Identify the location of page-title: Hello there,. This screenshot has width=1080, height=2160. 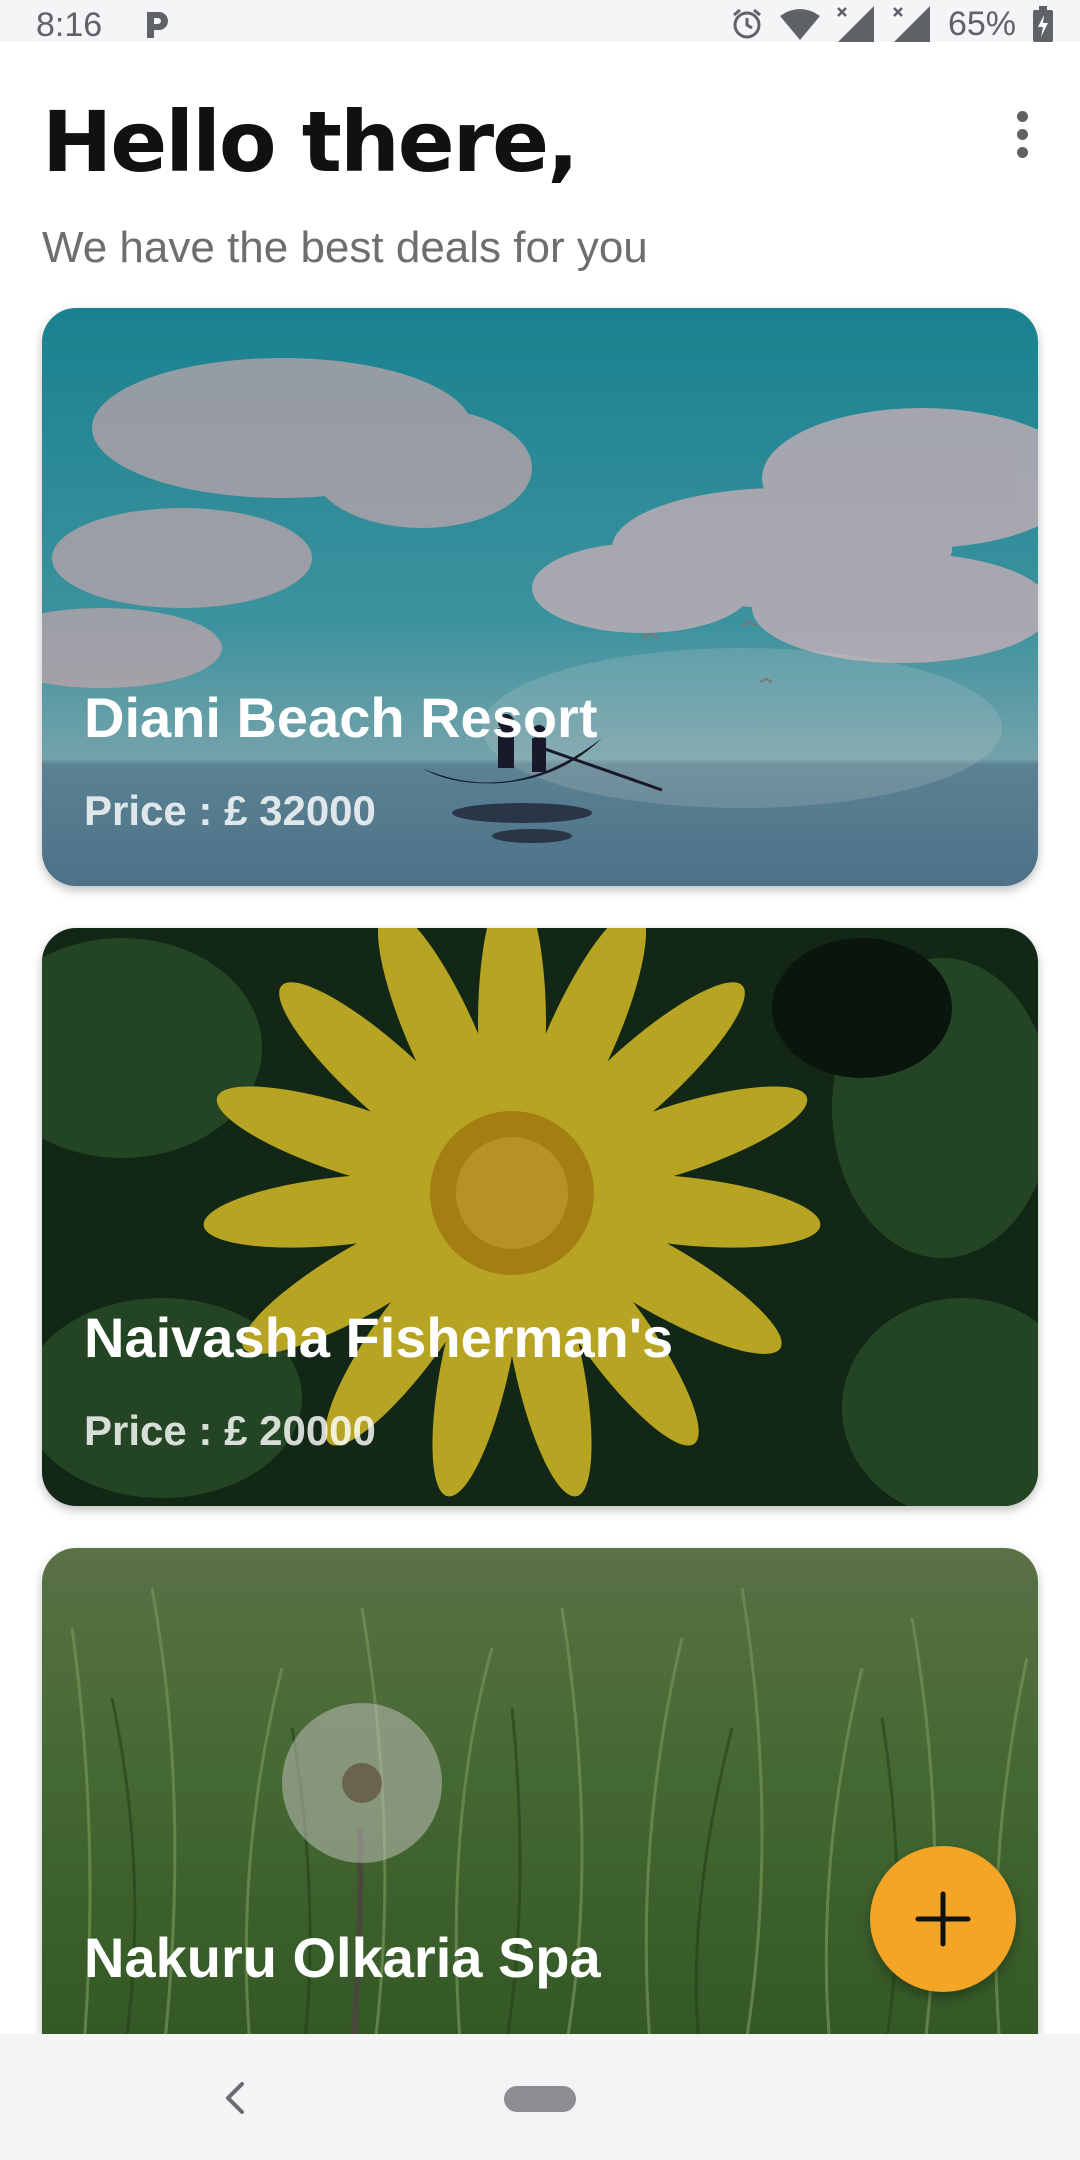
(310, 142).